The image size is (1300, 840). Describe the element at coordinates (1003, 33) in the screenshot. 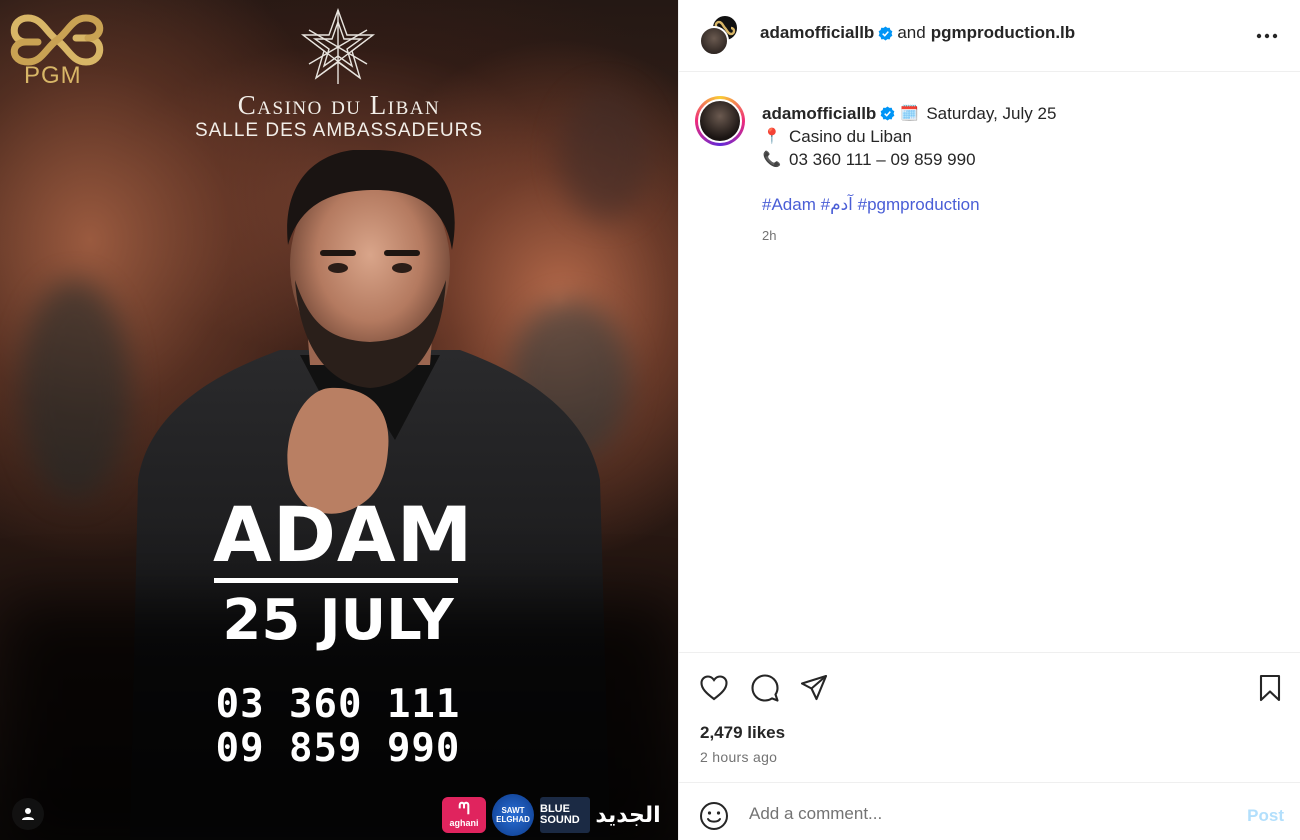

I see `collaborator-username: pgmproduction.lb` at that location.